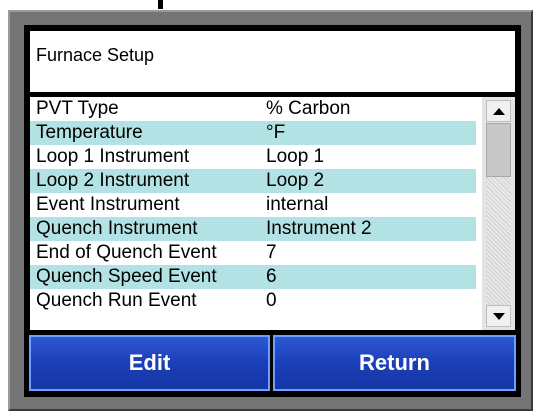 This screenshot has width=541, height=413. Describe the element at coordinates (253, 277) in the screenshot. I see `list-item: Quench Speed Event 6` at that location.